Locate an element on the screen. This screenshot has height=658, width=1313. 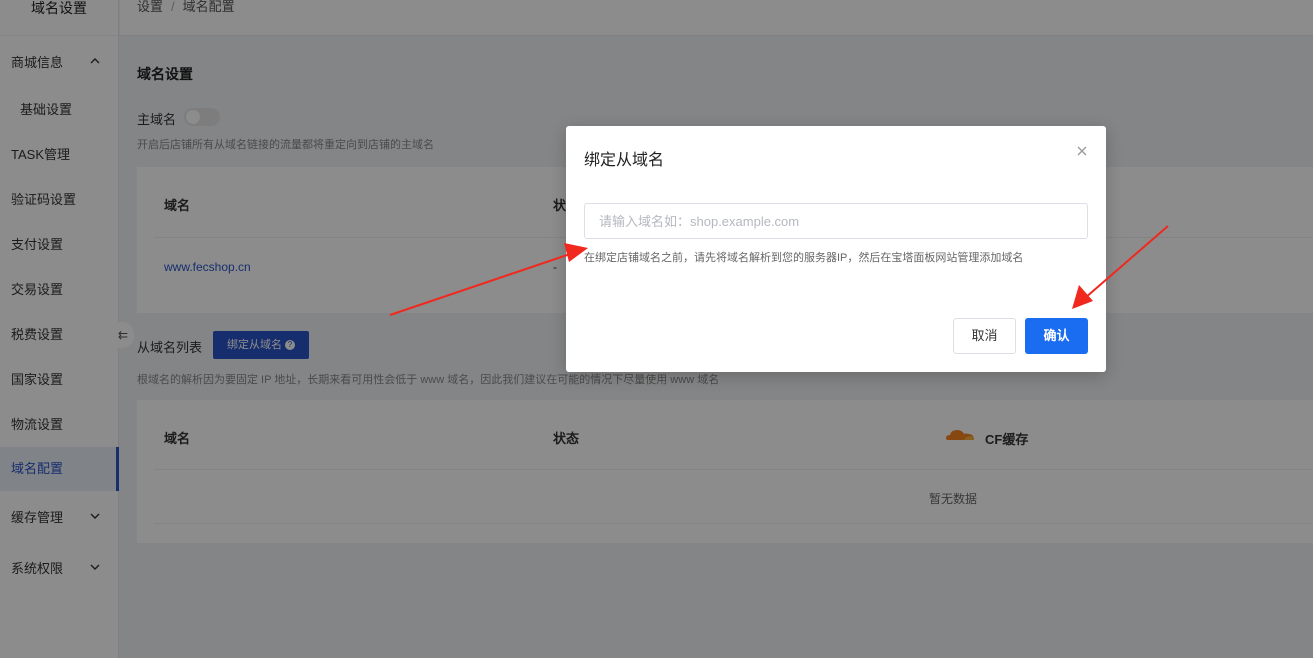
annotation-arrows is located at coordinates (779, 270).